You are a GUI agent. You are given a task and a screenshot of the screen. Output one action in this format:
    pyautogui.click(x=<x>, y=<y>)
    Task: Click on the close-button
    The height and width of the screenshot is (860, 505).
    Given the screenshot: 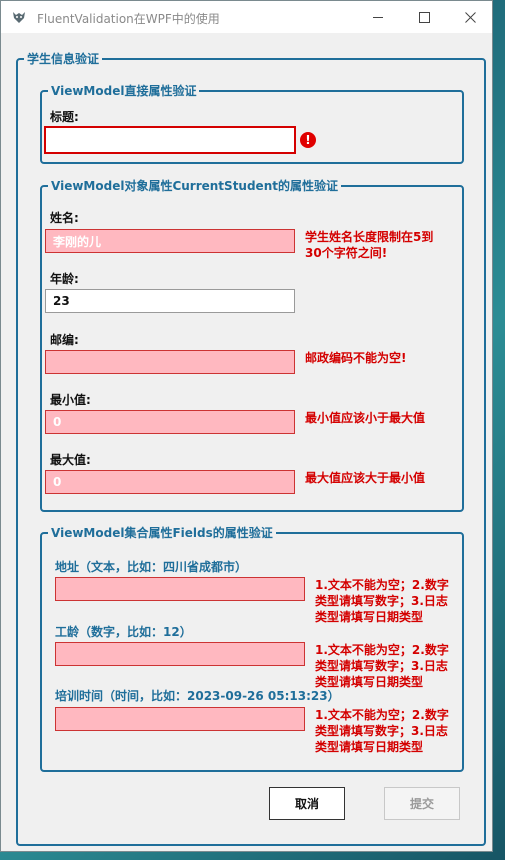 What is the action you would take?
    pyautogui.click(x=470, y=17)
    